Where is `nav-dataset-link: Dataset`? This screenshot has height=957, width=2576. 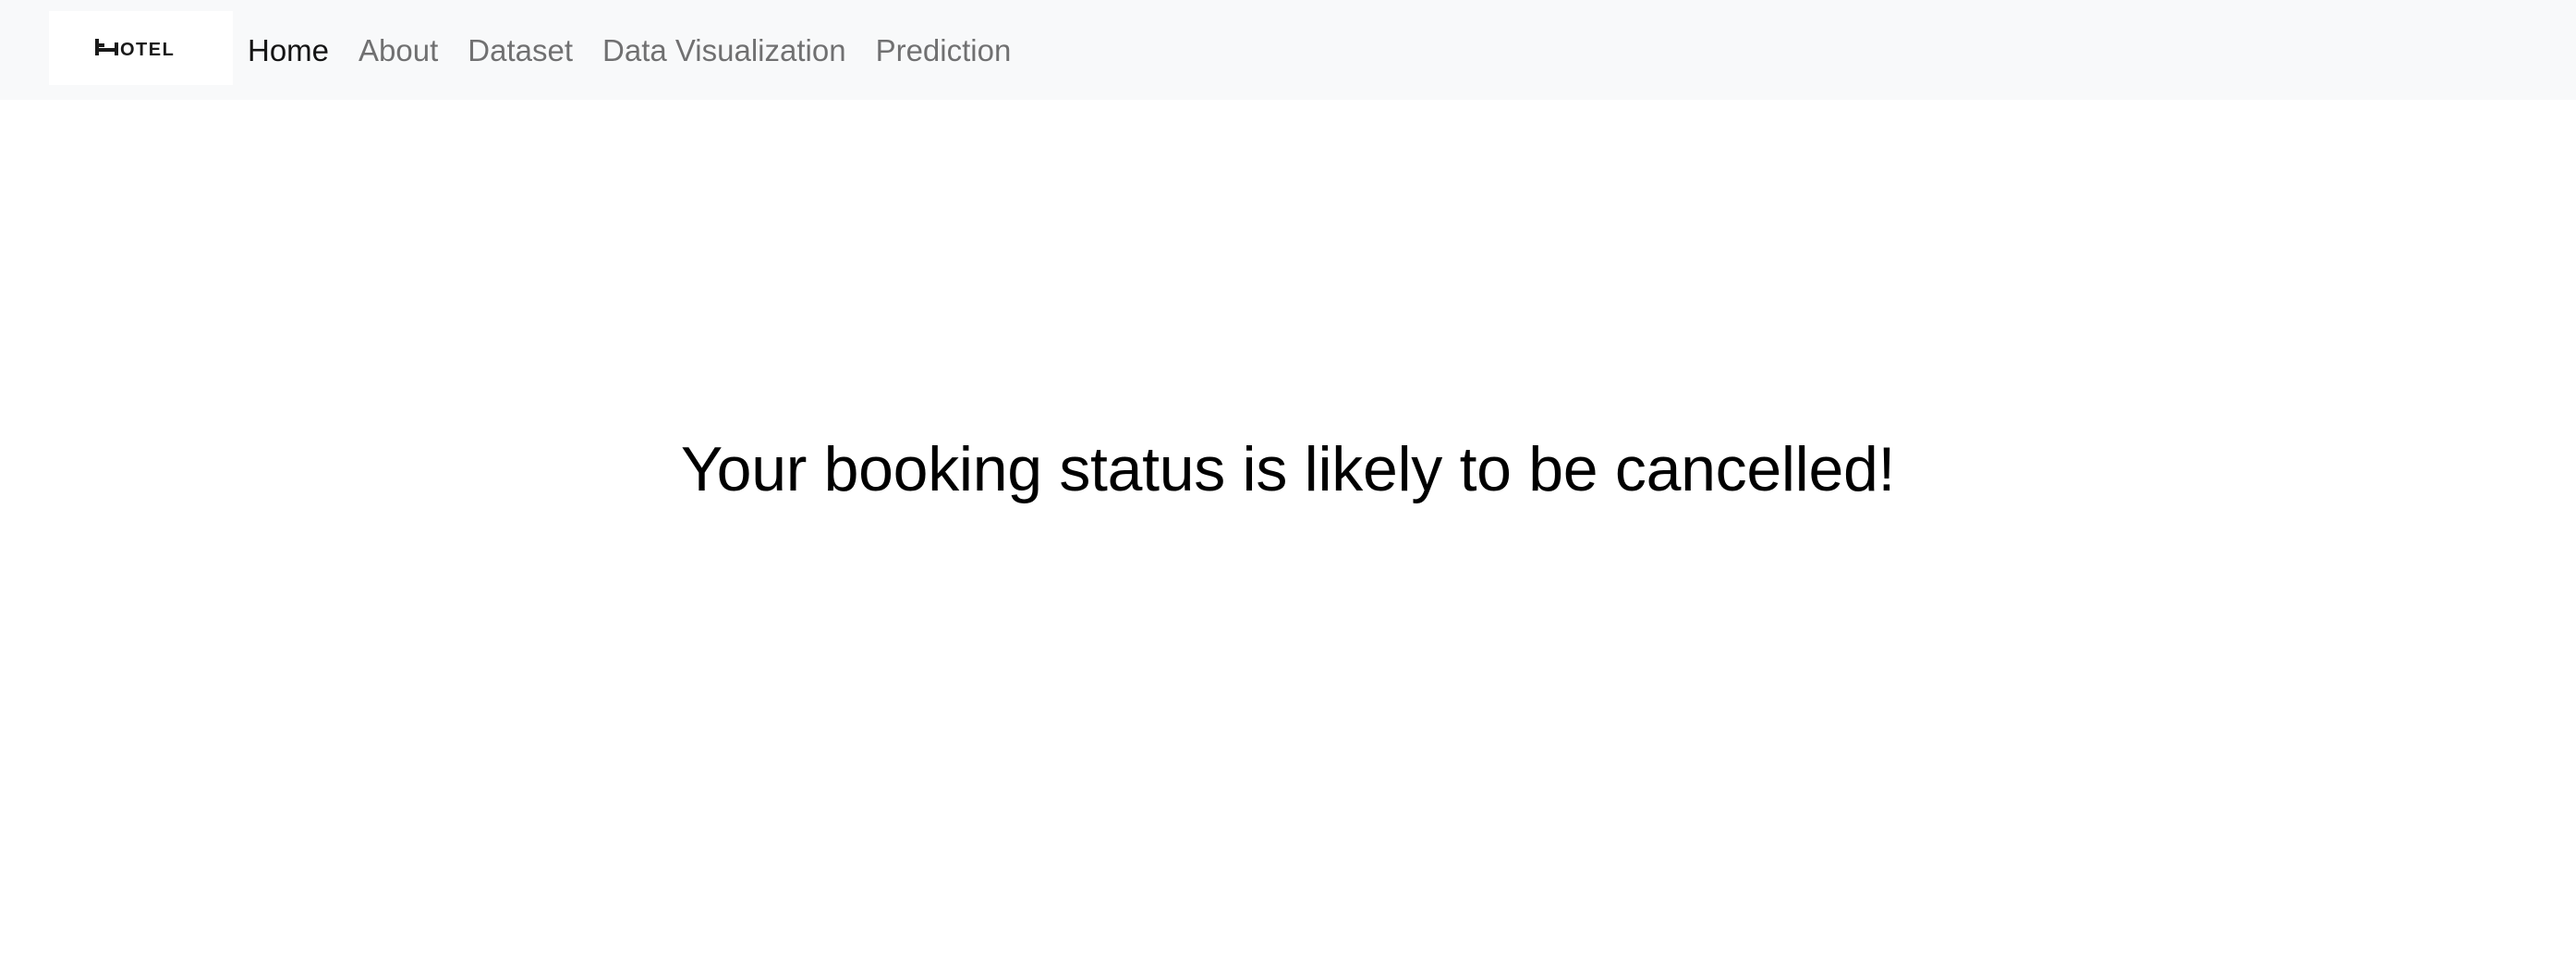
nav-dataset-link: Dataset is located at coordinates (520, 50).